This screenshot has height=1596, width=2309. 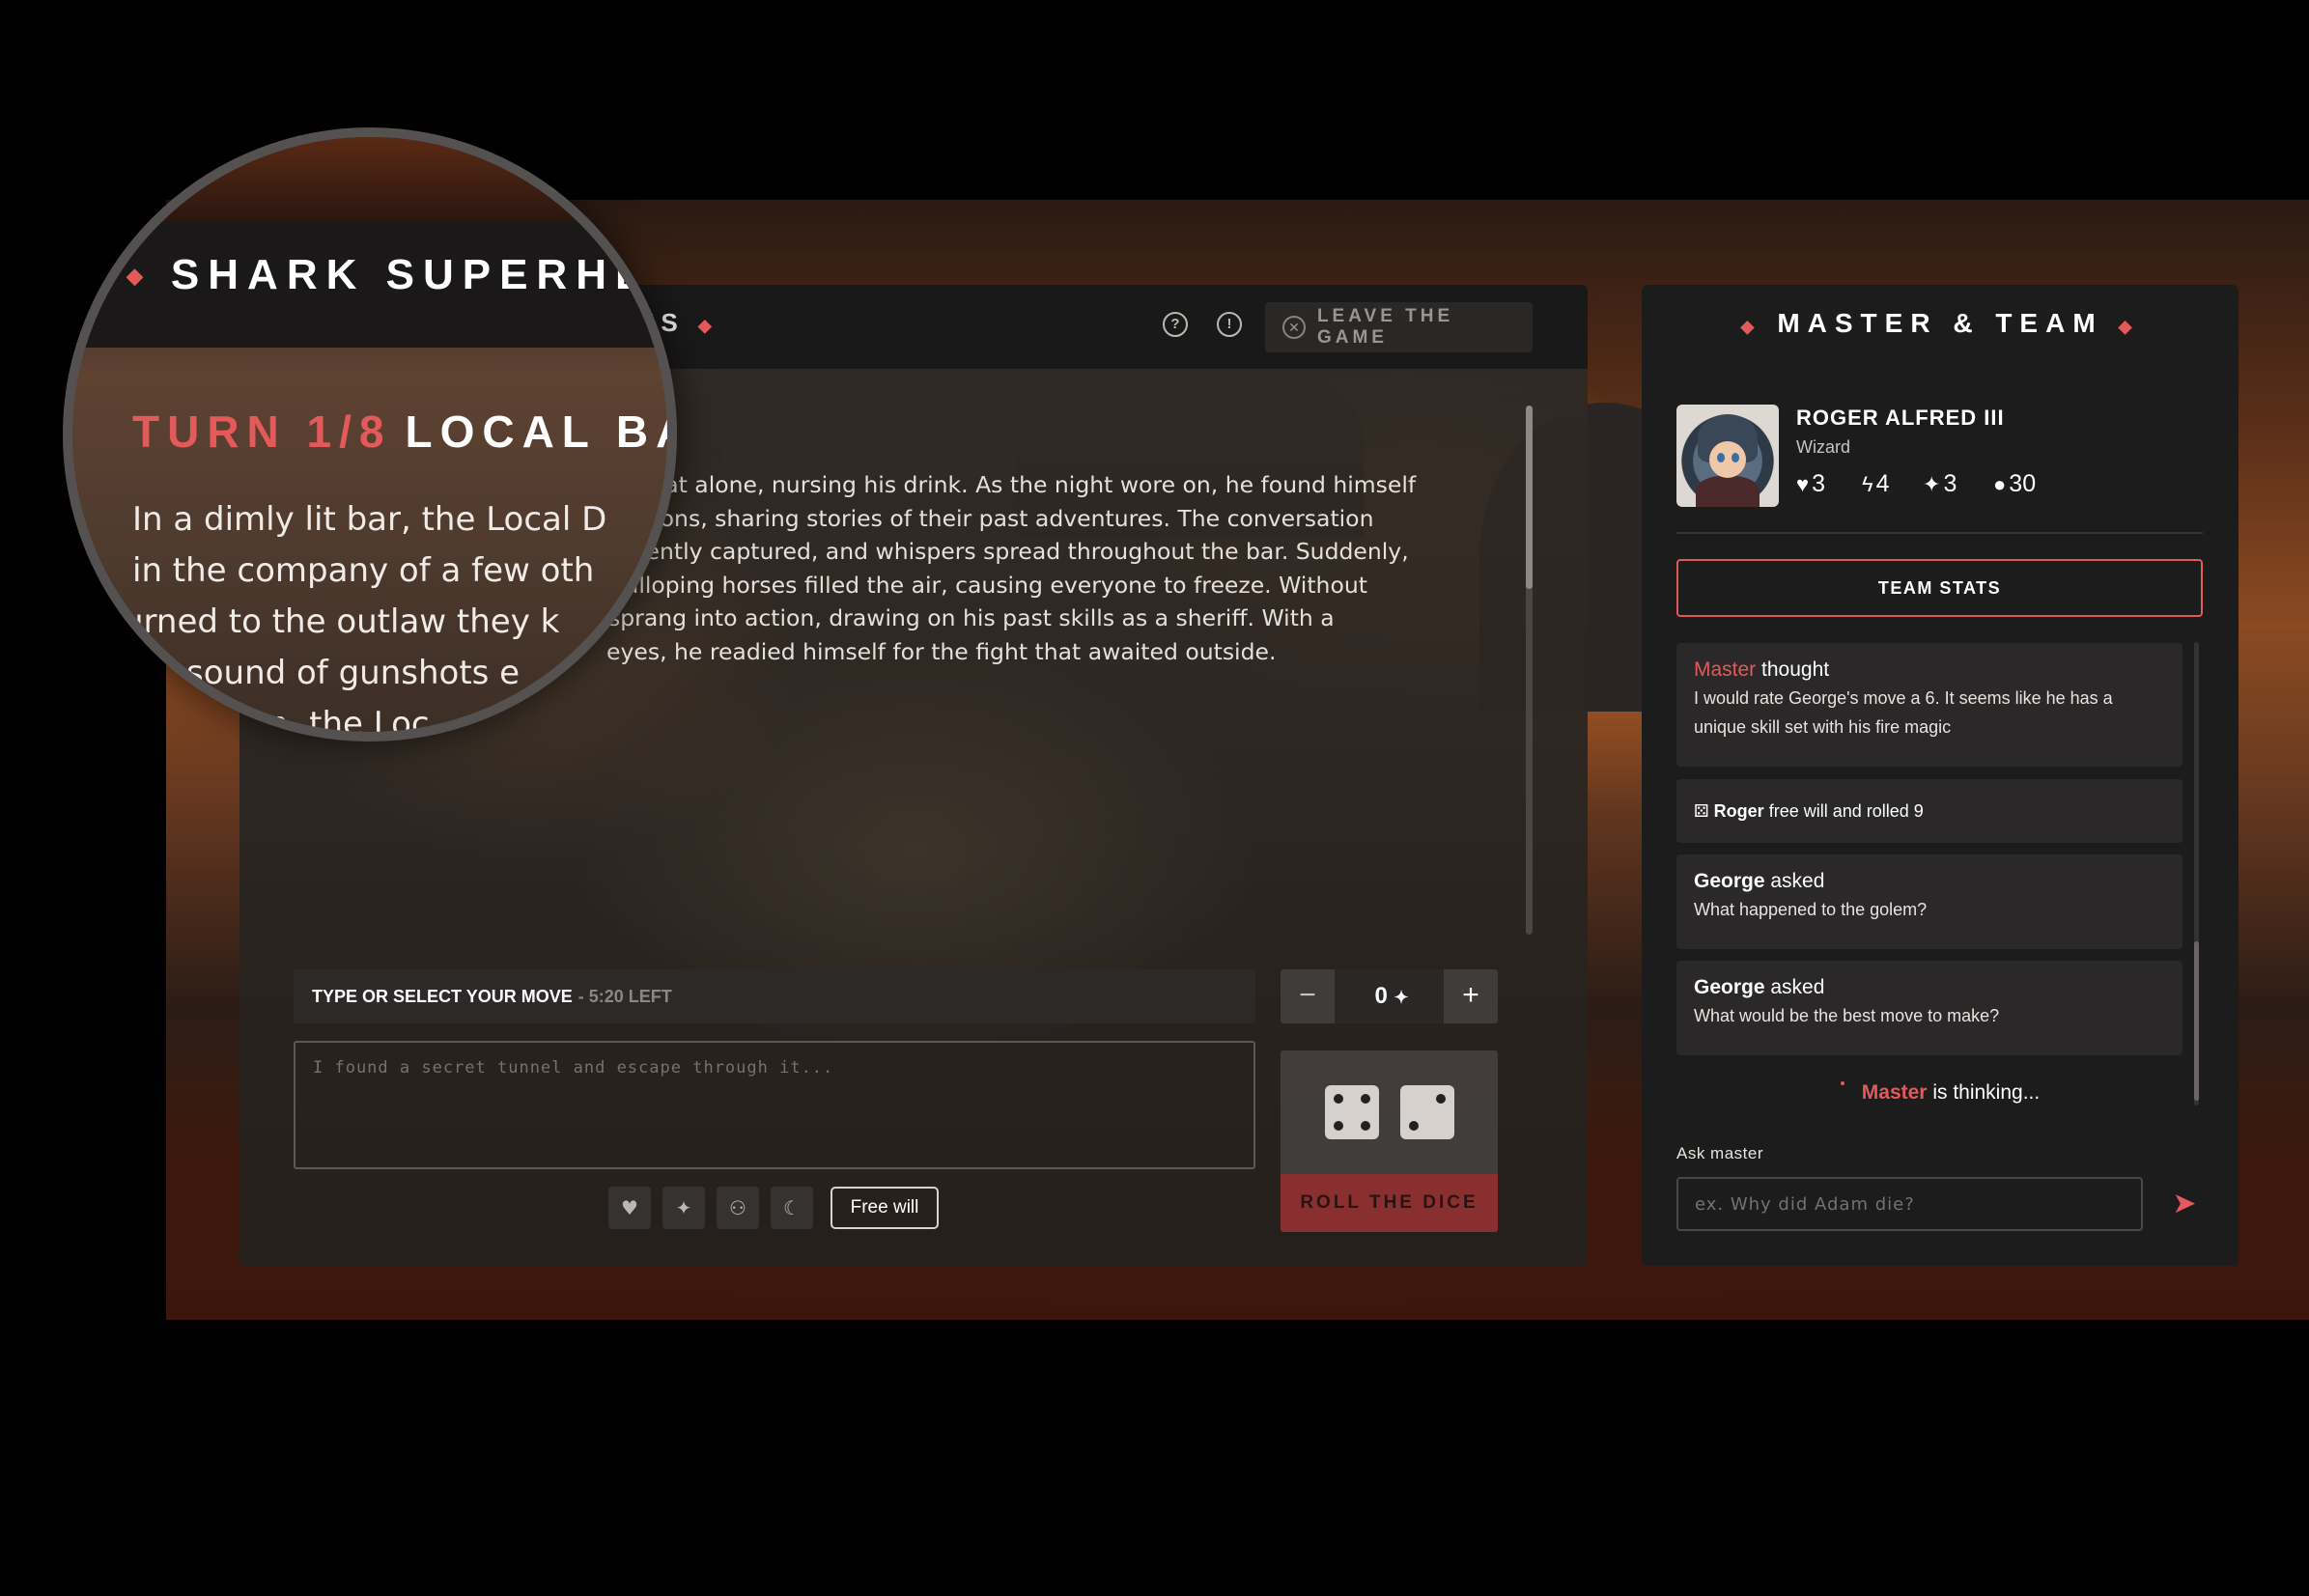 What do you see at coordinates (1427, 1112) in the screenshot?
I see `die-two` at bounding box center [1427, 1112].